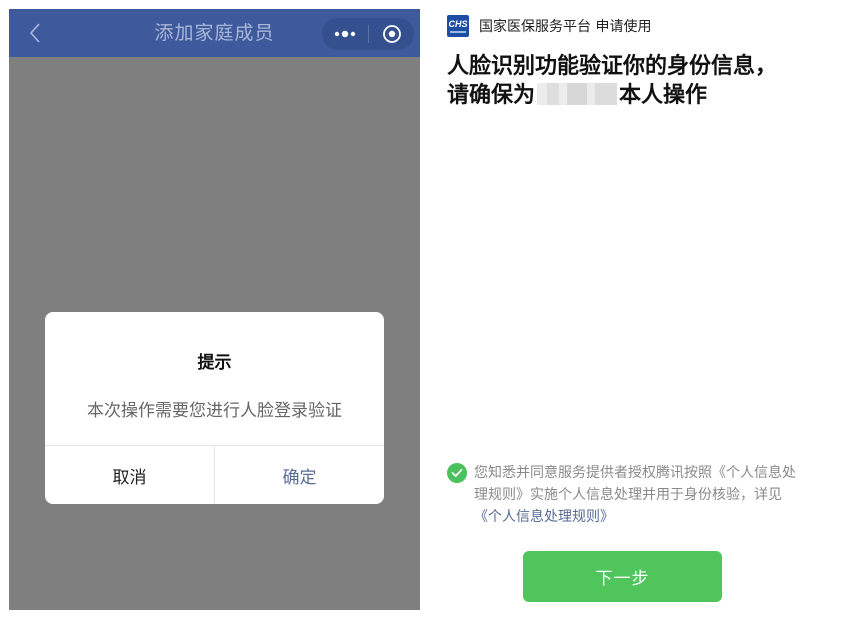  I want to click on confirm-button: 确定, so click(299, 475).